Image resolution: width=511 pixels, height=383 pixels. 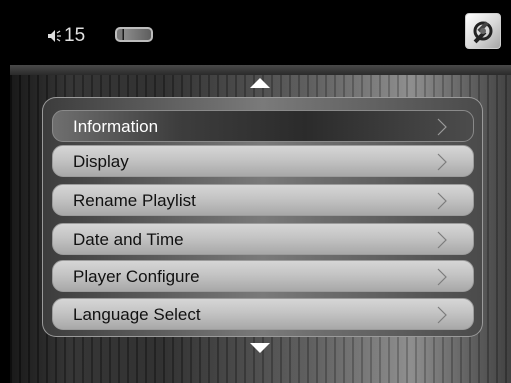 I want to click on settings-tools-icon, so click(x=483, y=32).